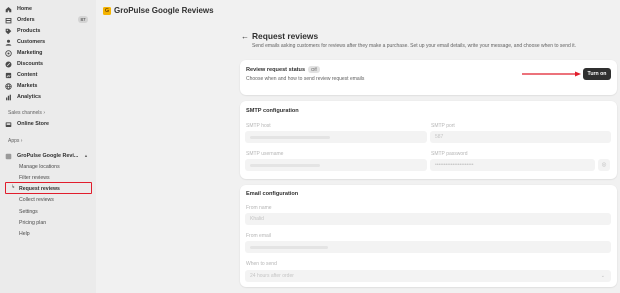  I want to click on sub-item-collect-reviews: Collect reviews, so click(36, 199).